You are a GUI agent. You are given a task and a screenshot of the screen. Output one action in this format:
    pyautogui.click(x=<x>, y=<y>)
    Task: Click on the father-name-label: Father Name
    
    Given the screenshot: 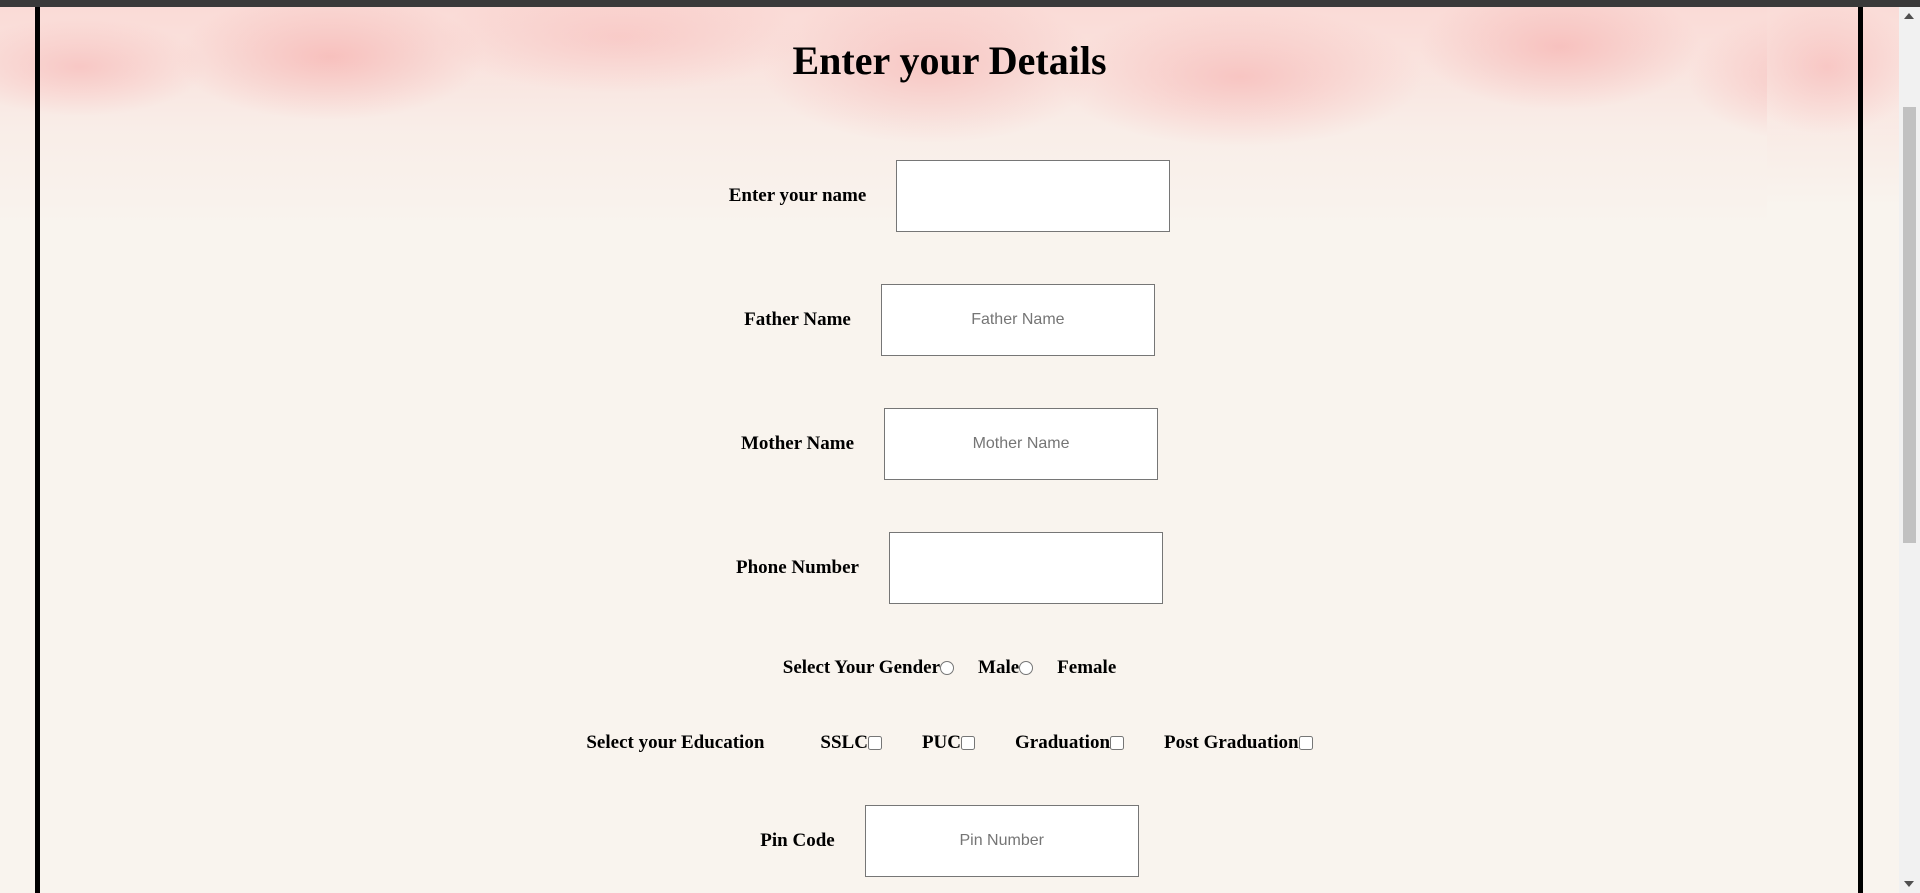 What is the action you would take?
    pyautogui.click(x=797, y=319)
    